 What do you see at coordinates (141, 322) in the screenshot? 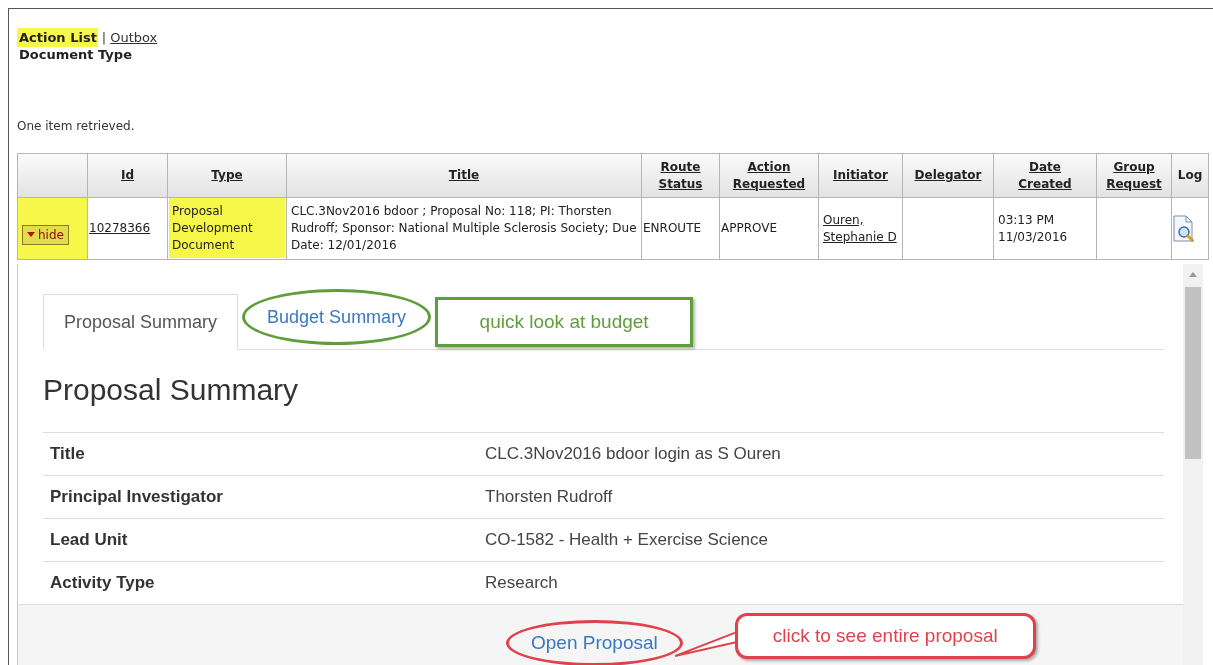
I see `tab: Proposal Summary` at bounding box center [141, 322].